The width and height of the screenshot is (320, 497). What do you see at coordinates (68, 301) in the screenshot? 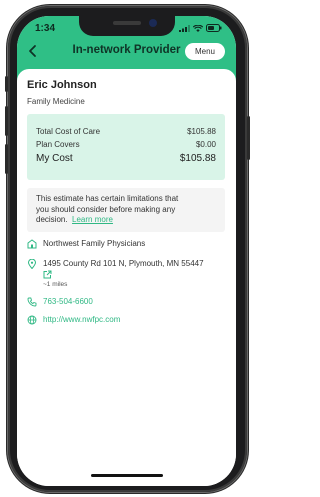
I see `phone-number: 763-504-6600` at bounding box center [68, 301].